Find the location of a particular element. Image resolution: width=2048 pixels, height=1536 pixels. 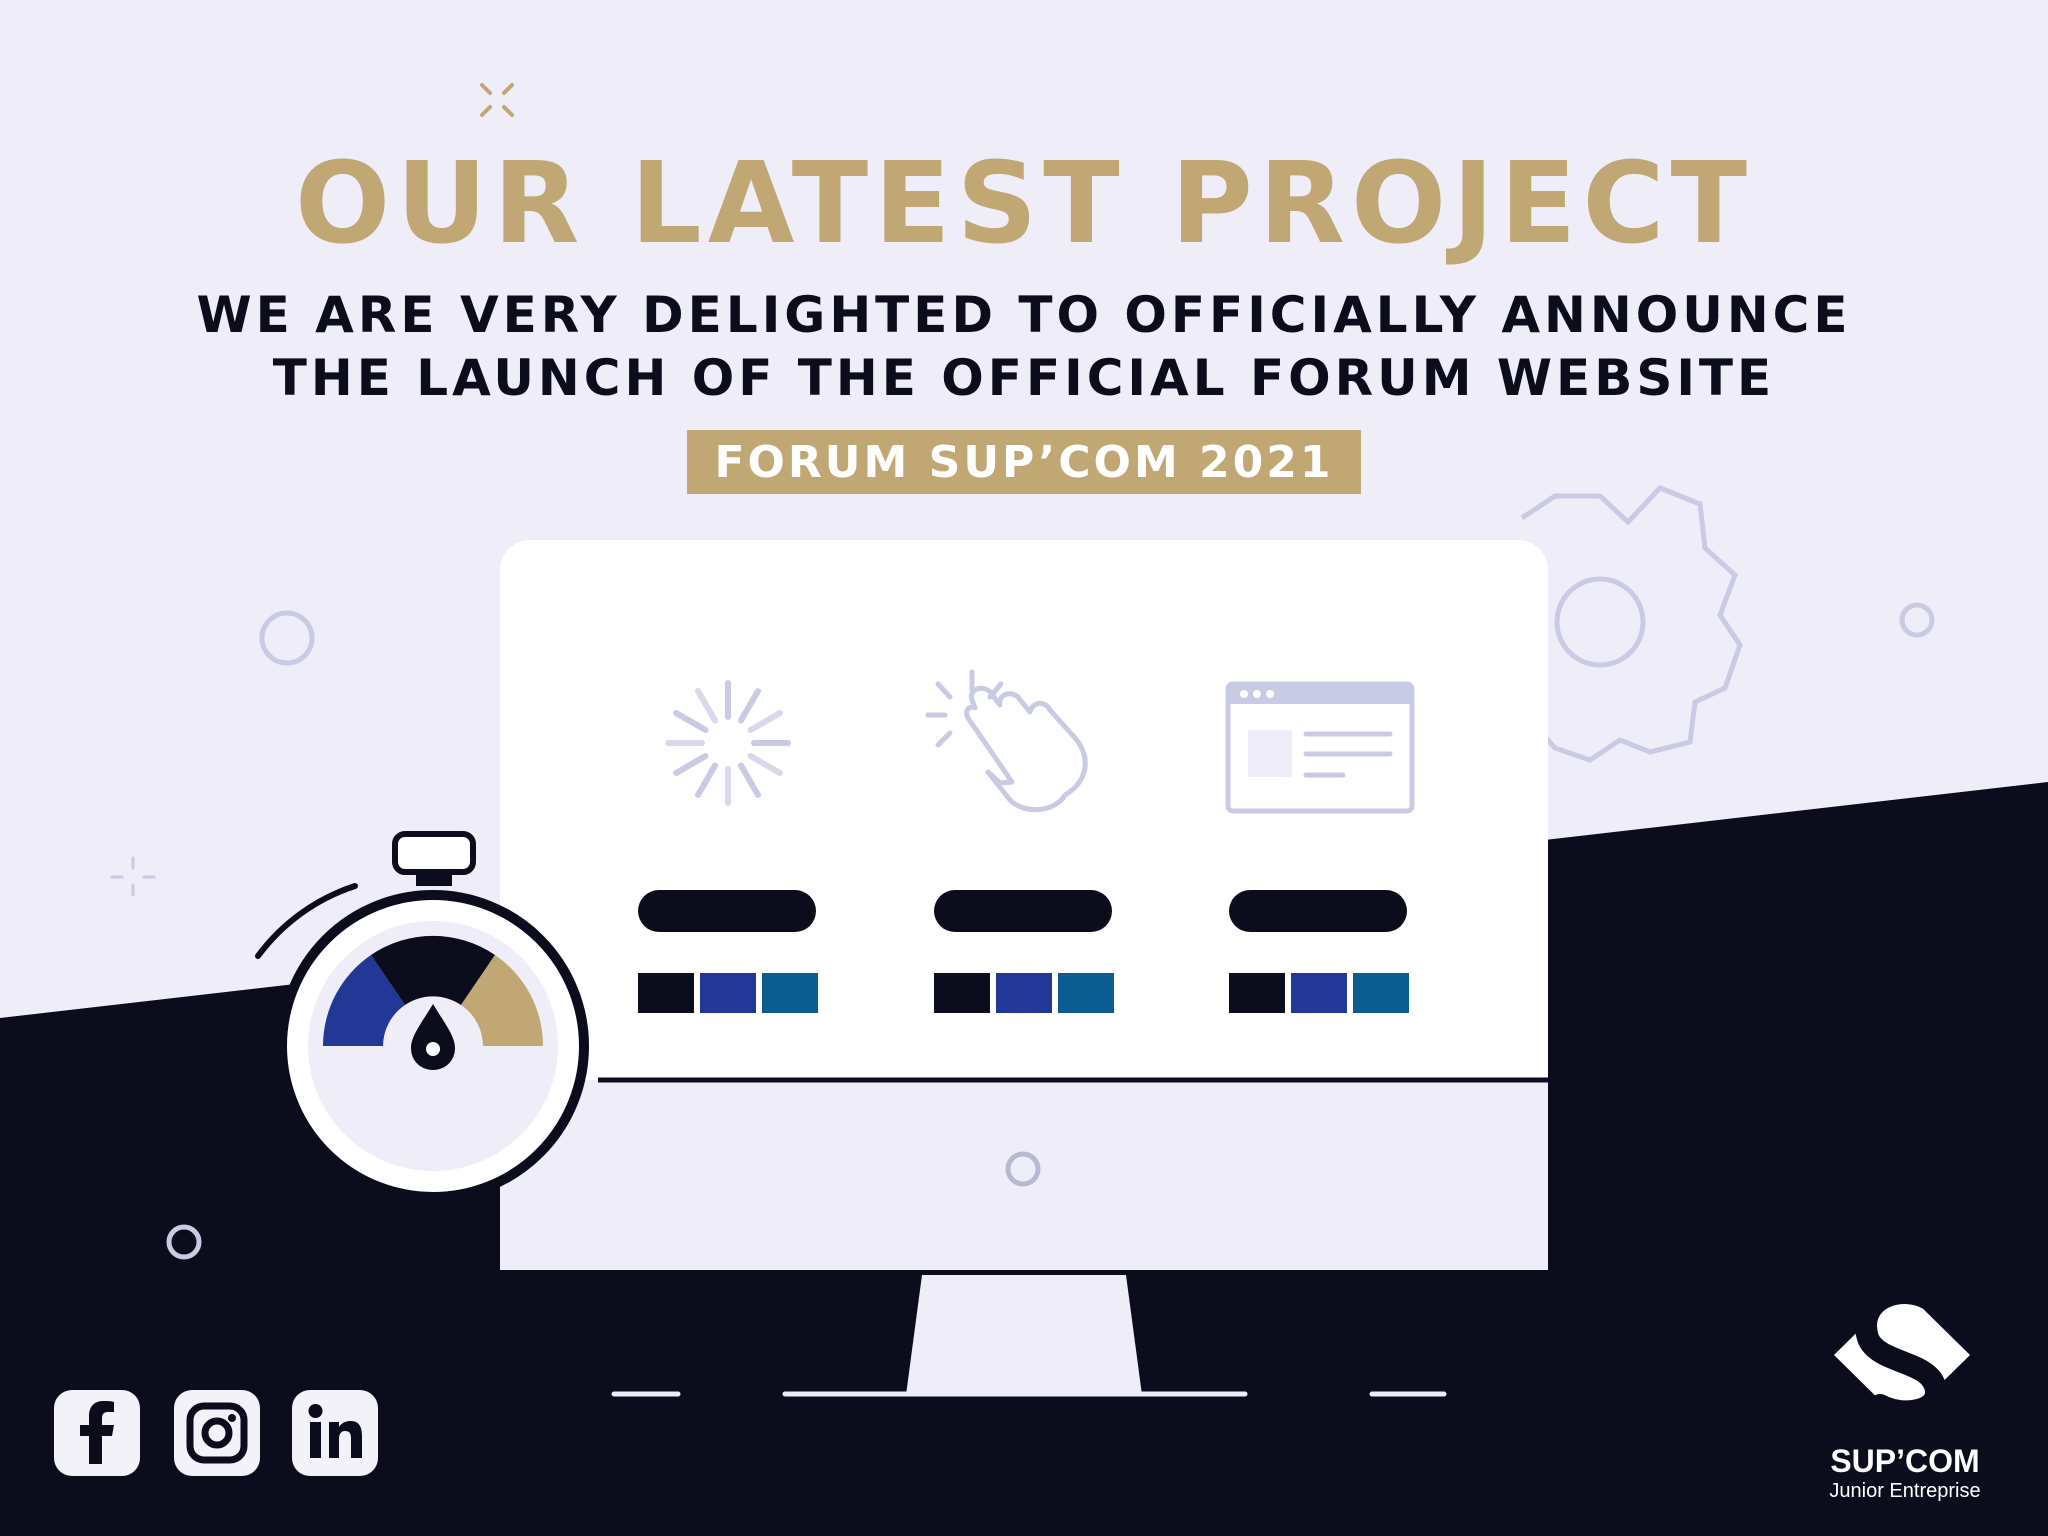

page-title: OUR LATEST PROJECT is located at coordinates (1023, 204).